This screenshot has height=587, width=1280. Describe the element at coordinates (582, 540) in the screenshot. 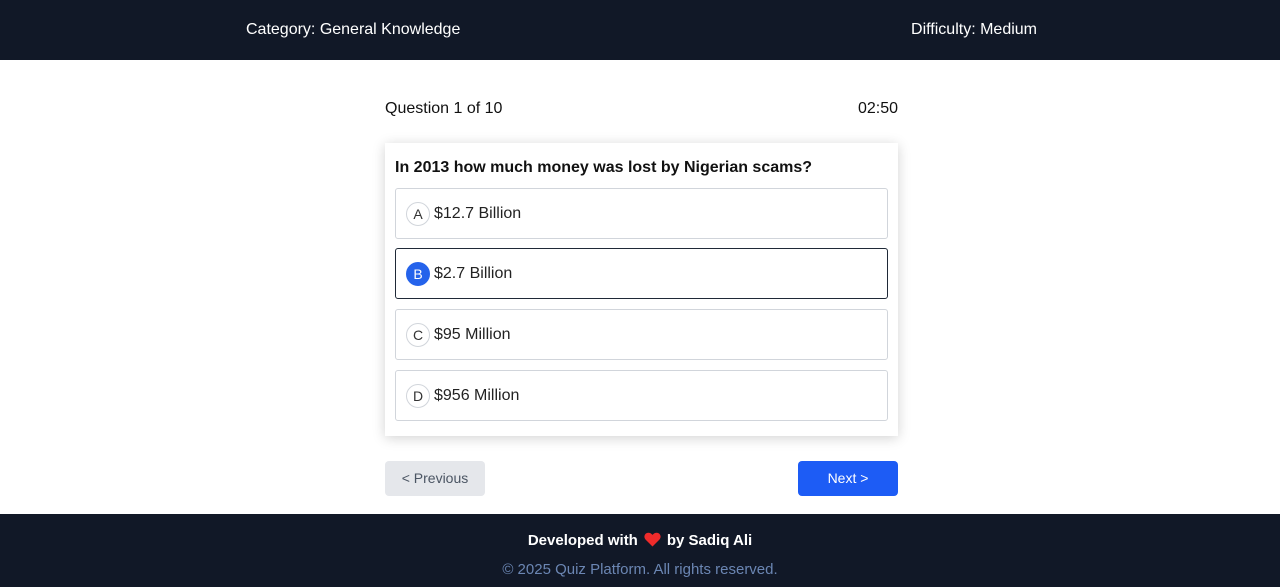

I see `credit-prefix: Developed with` at that location.